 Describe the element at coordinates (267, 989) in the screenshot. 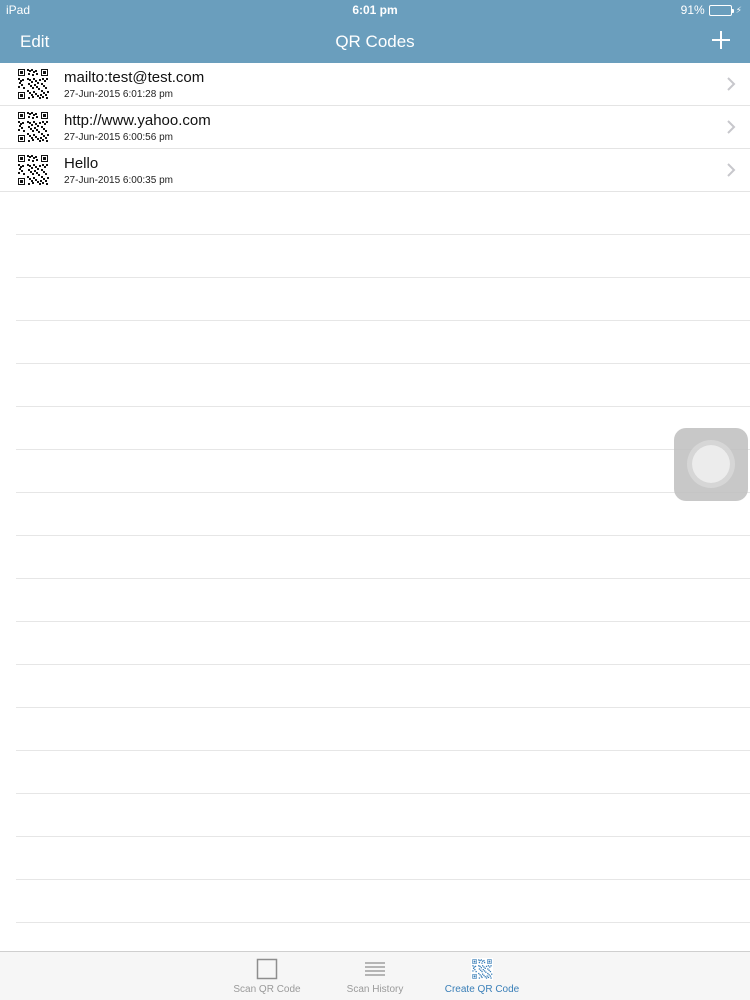

I see `tab-label: Scan QR Code` at that location.